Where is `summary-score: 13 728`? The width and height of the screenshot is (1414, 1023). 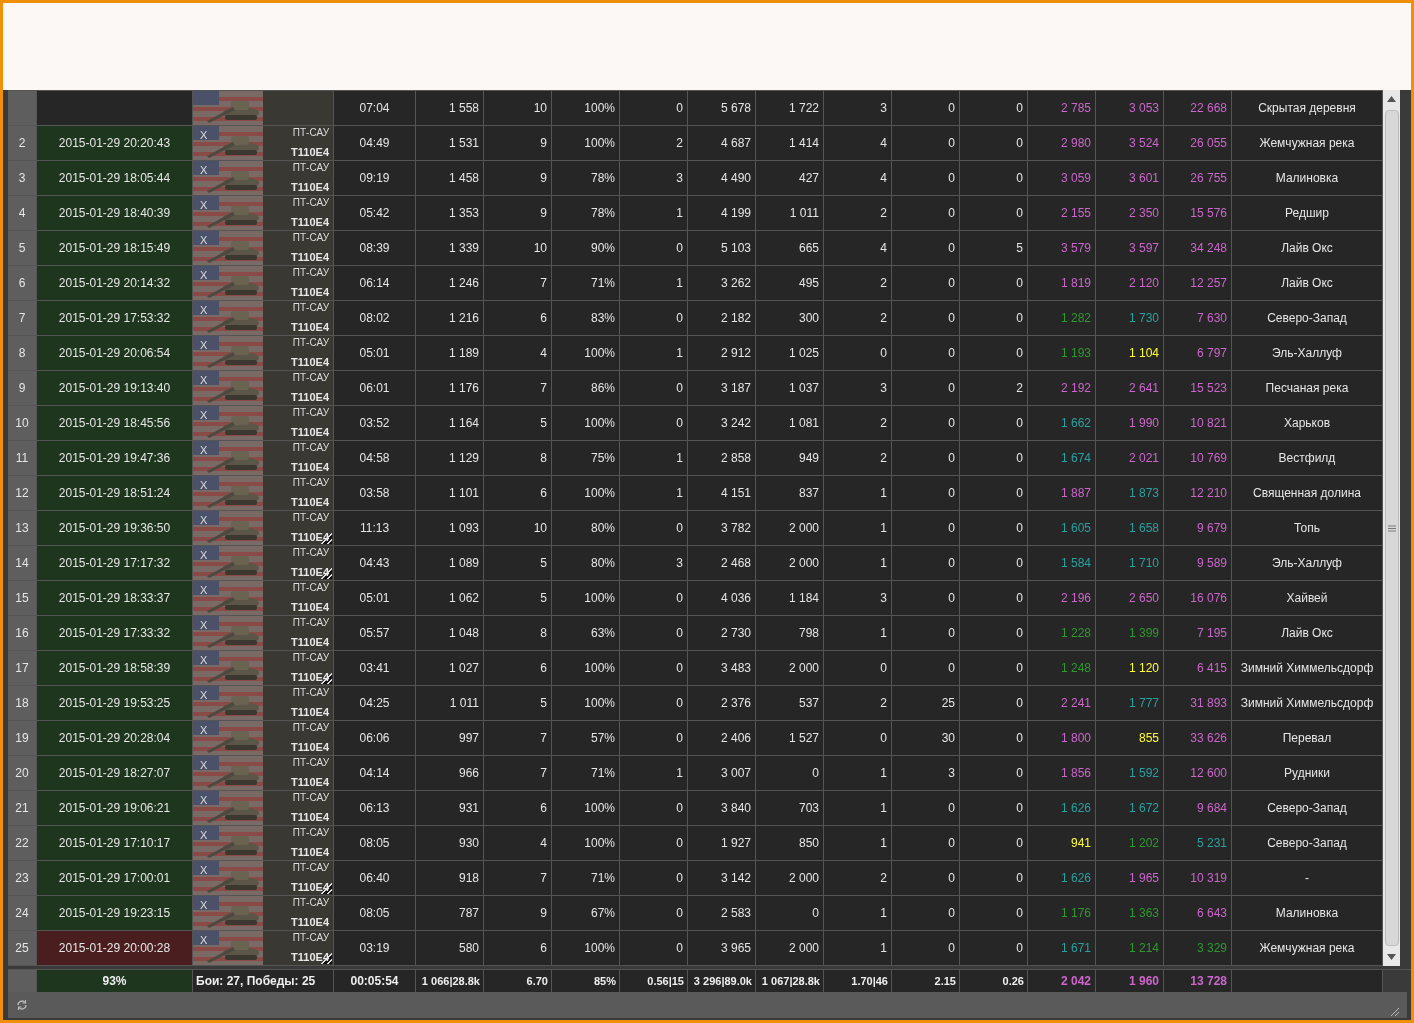
summary-score: 13 728 is located at coordinates (1198, 981).